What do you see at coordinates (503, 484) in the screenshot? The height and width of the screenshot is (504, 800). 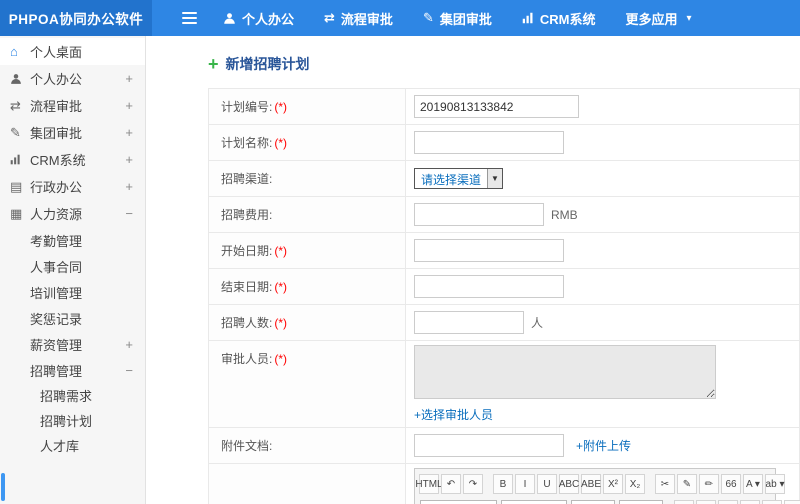 I see `editor-button: B` at bounding box center [503, 484].